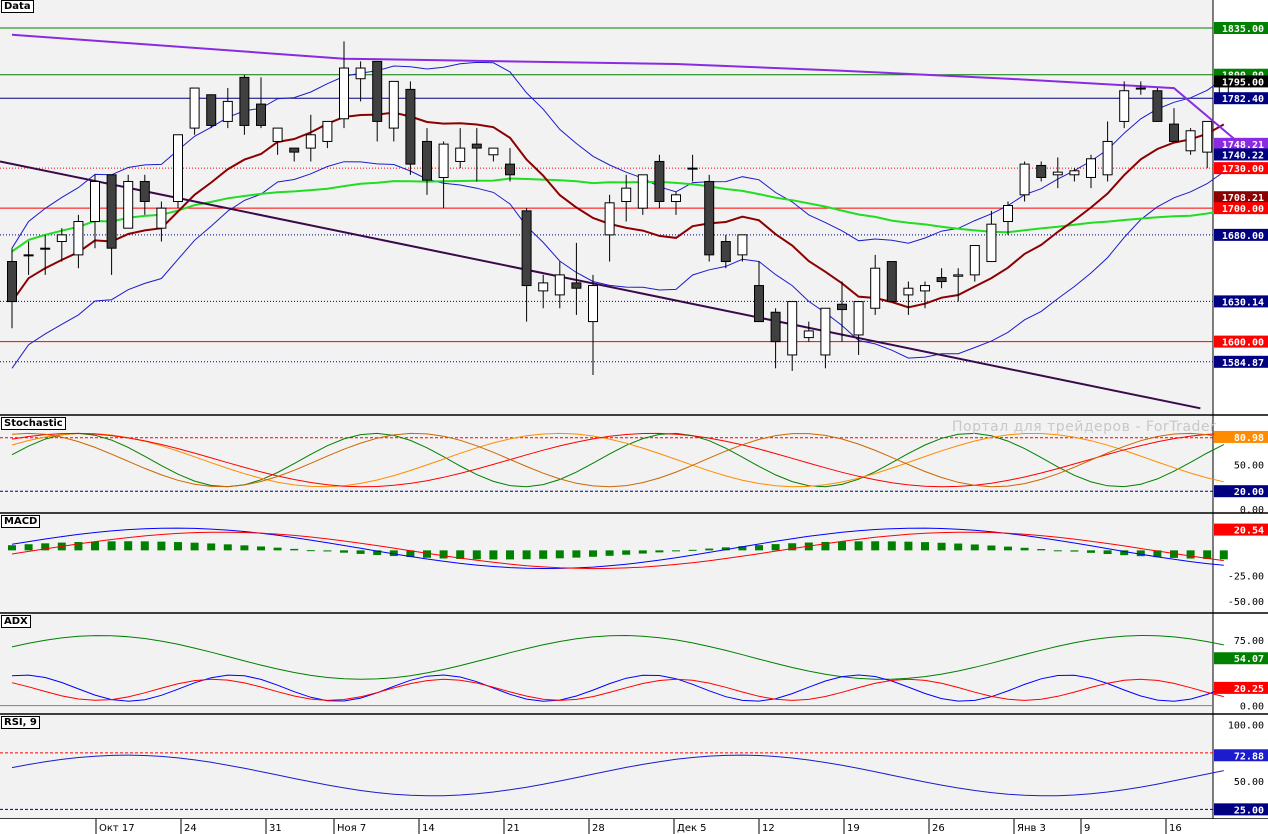 The width and height of the screenshot is (1268, 834). Describe the element at coordinates (275, 828) in the screenshot. I see `x-axis-label: 31` at that location.